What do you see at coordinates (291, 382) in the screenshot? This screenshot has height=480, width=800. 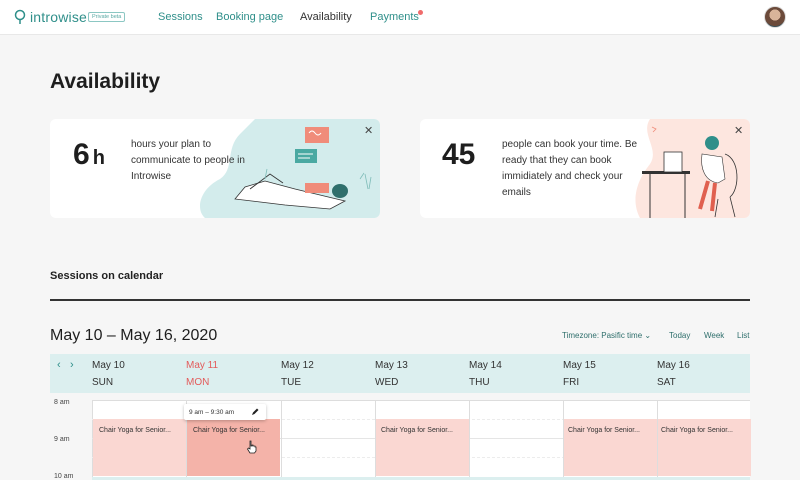 I see `day-name-tue: TUE` at bounding box center [291, 382].